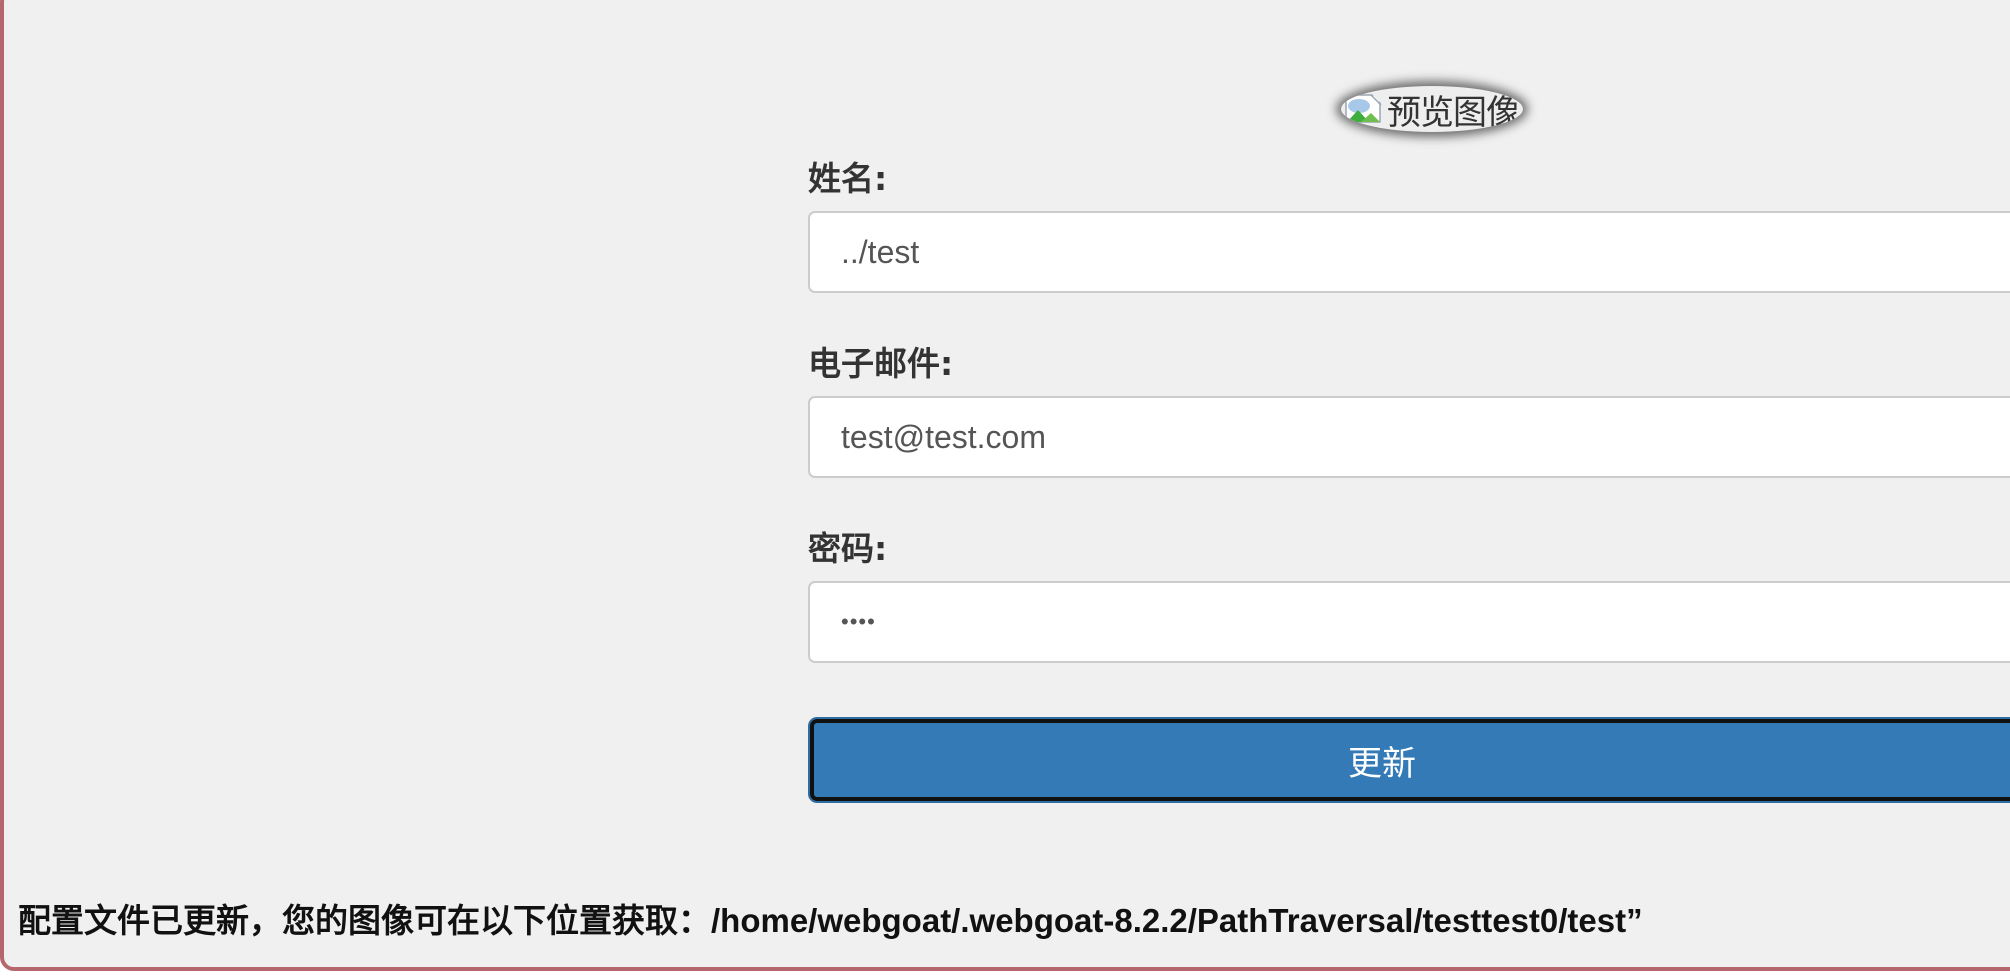 This screenshot has height=977, width=2010. Describe the element at coordinates (881, 363) in the screenshot. I see `email-label: 电子邮件:` at that location.